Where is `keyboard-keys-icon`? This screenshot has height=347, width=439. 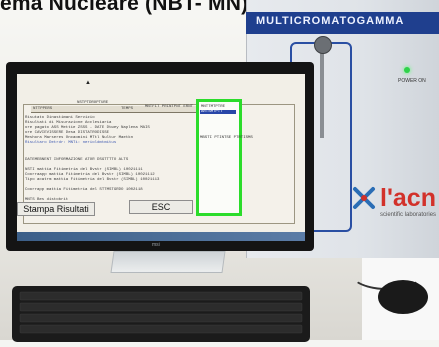 keyboard-keys-icon is located at coordinates (161, 312).